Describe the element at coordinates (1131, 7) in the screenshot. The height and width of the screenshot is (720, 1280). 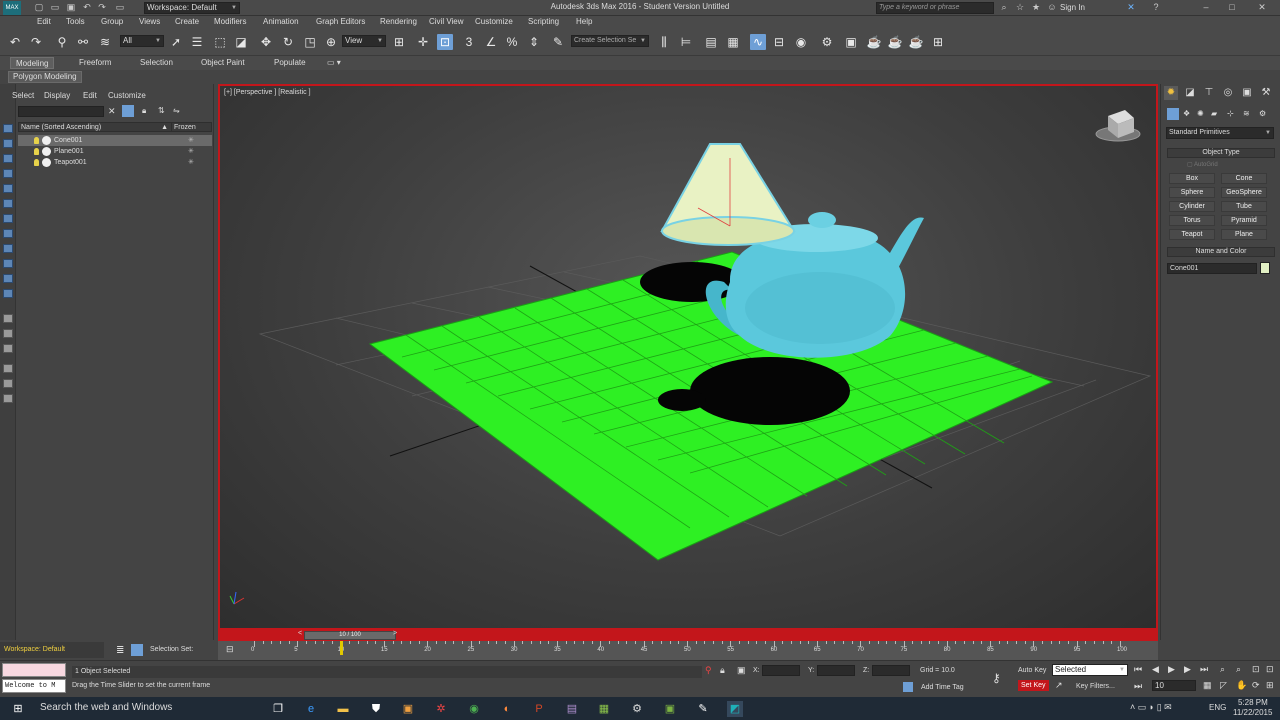
I see `exchange-icon: ✕` at that location.